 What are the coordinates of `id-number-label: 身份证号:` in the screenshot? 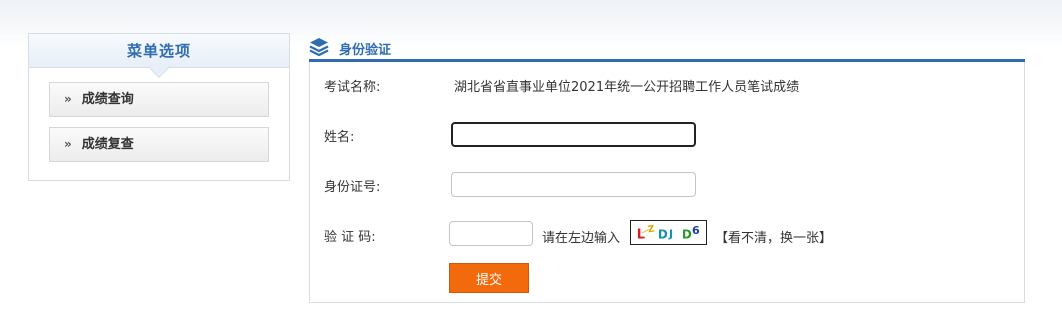 It's located at (352, 187).